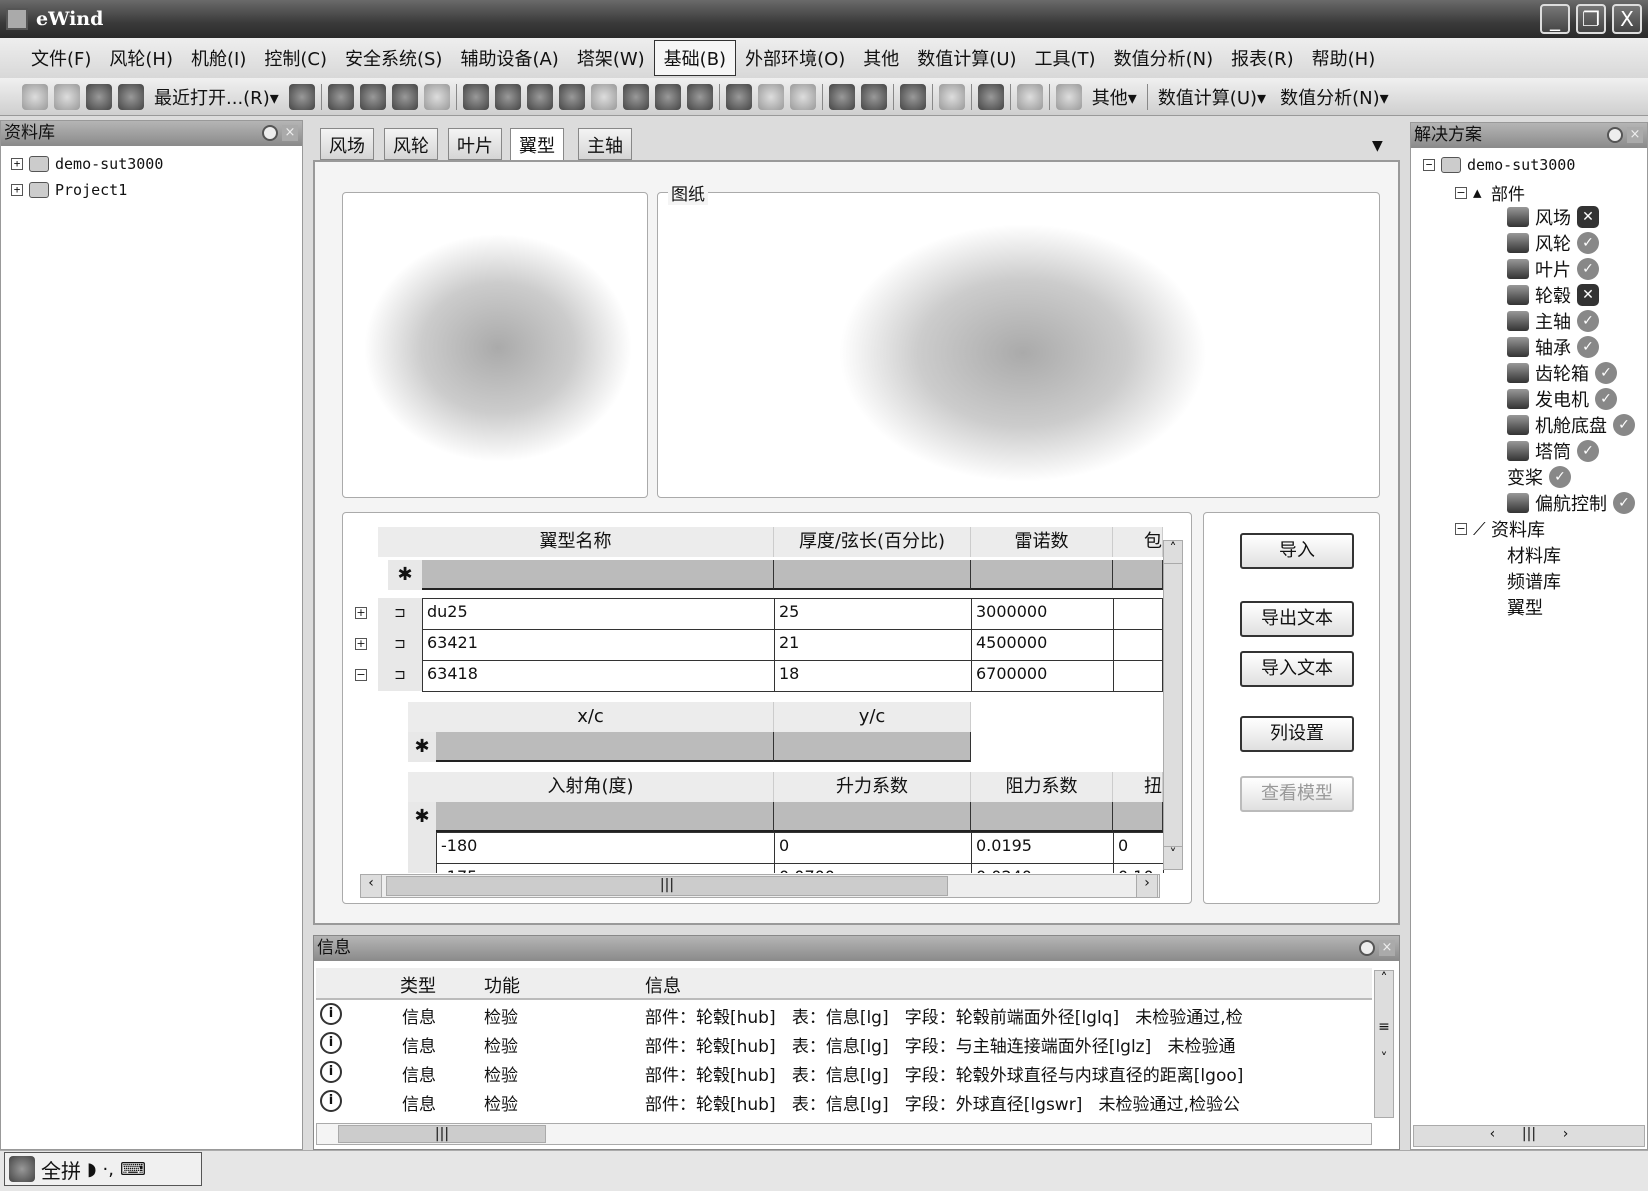 This screenshot has height=1191, width=1648. Describe the element at coordinates (1138, 542) in the screenshot. I see `column-header-partial: 包` at that location.